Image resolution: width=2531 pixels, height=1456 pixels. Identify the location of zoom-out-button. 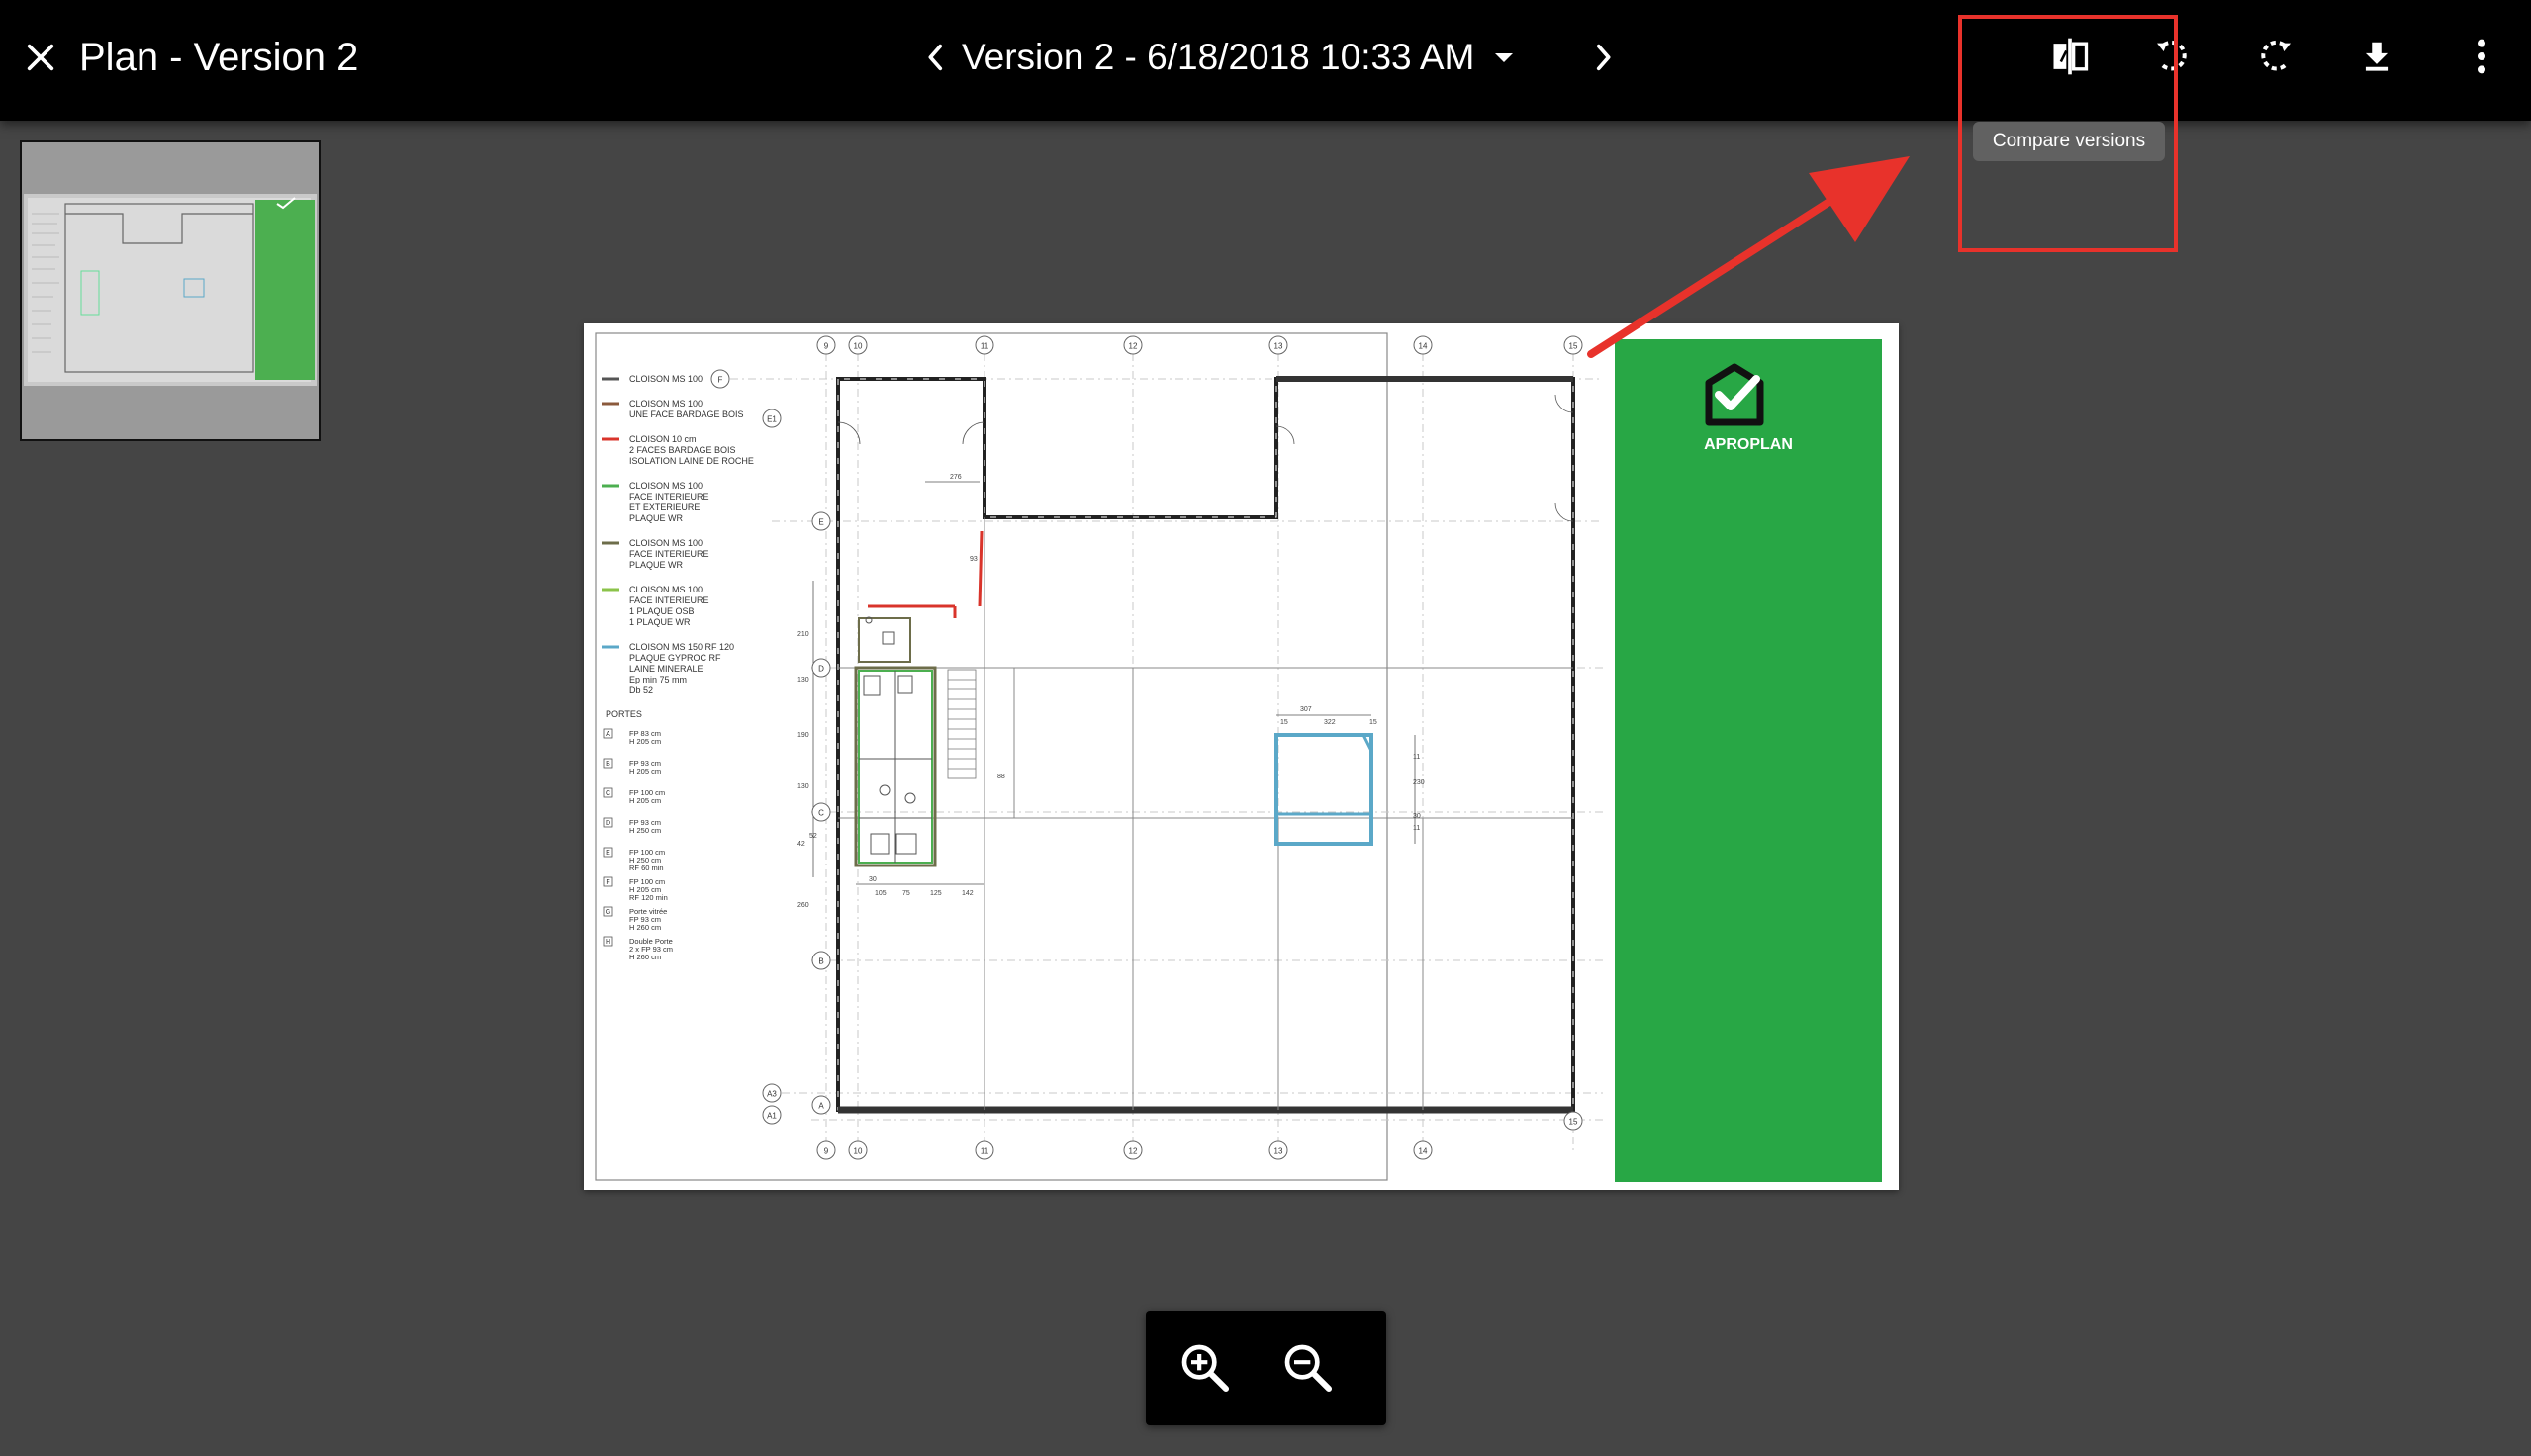
(1308, 1368).